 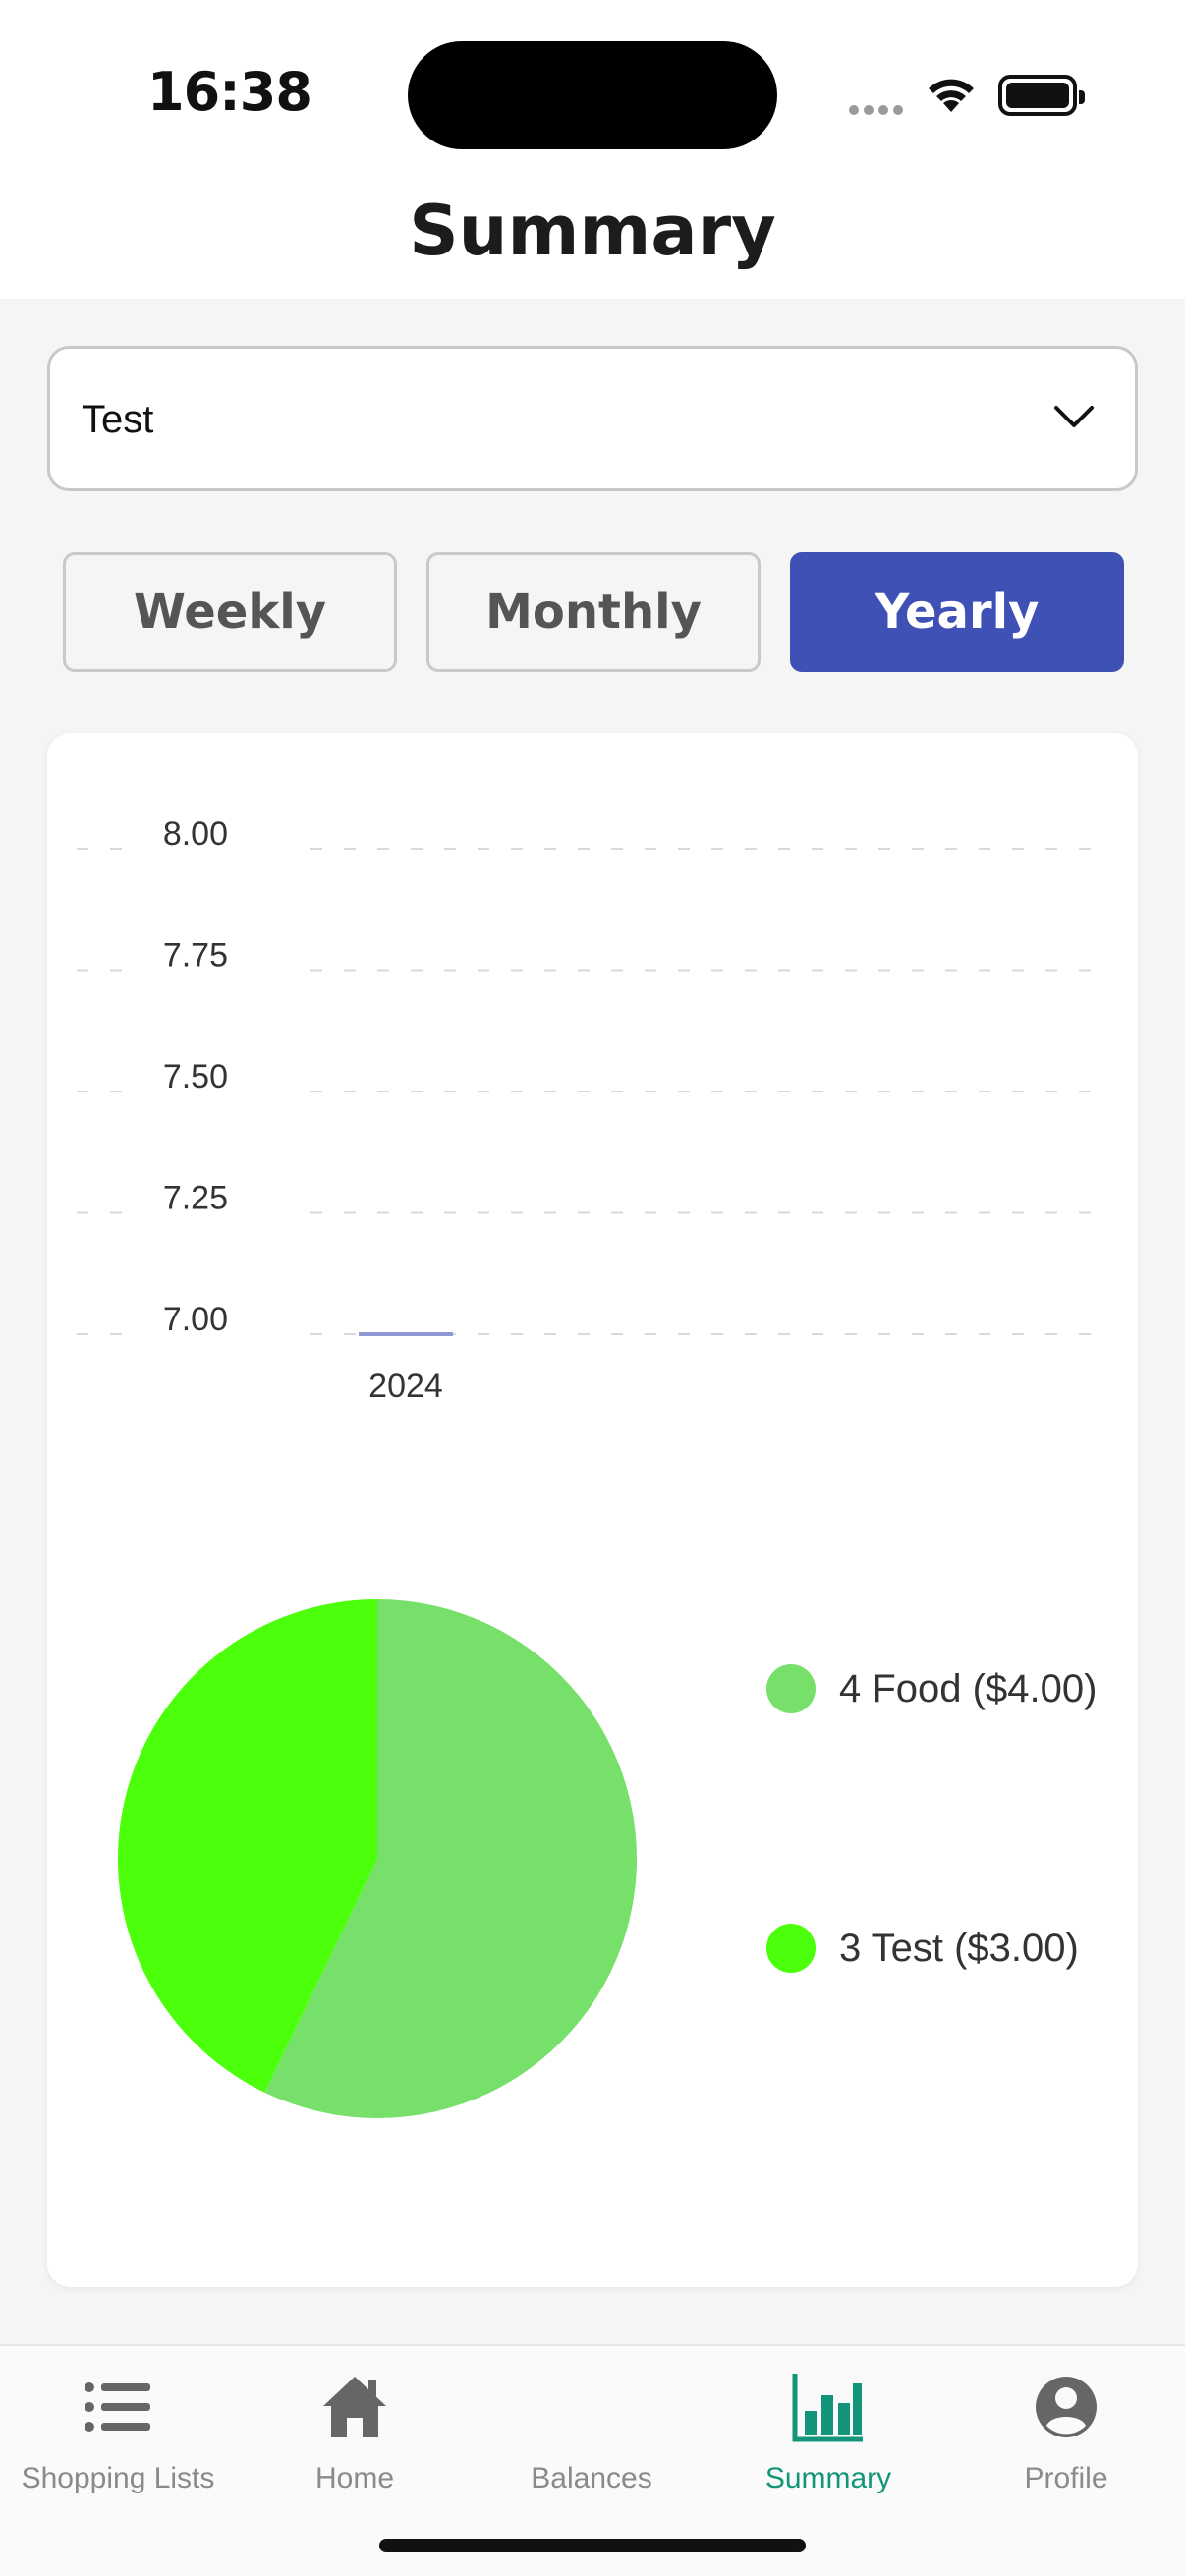 What do you see at coordinates (957, 612) in the screenshot?
I see `yearly-button: Yearly` at bounding box center [957, 612].